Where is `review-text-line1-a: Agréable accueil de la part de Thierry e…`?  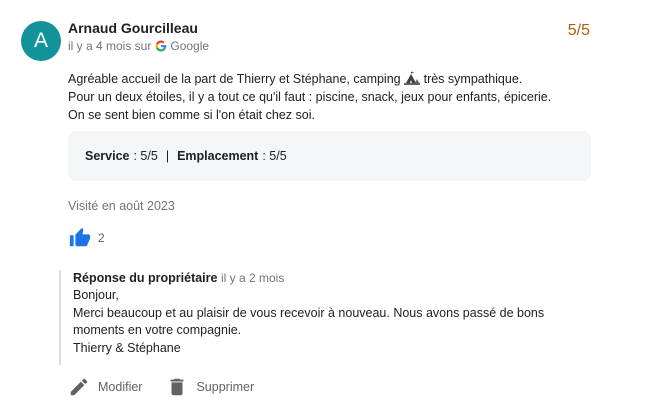
review-text-line1-a: Agréable accueil de la part de Thierry e… is located at coordinates (234, 79).